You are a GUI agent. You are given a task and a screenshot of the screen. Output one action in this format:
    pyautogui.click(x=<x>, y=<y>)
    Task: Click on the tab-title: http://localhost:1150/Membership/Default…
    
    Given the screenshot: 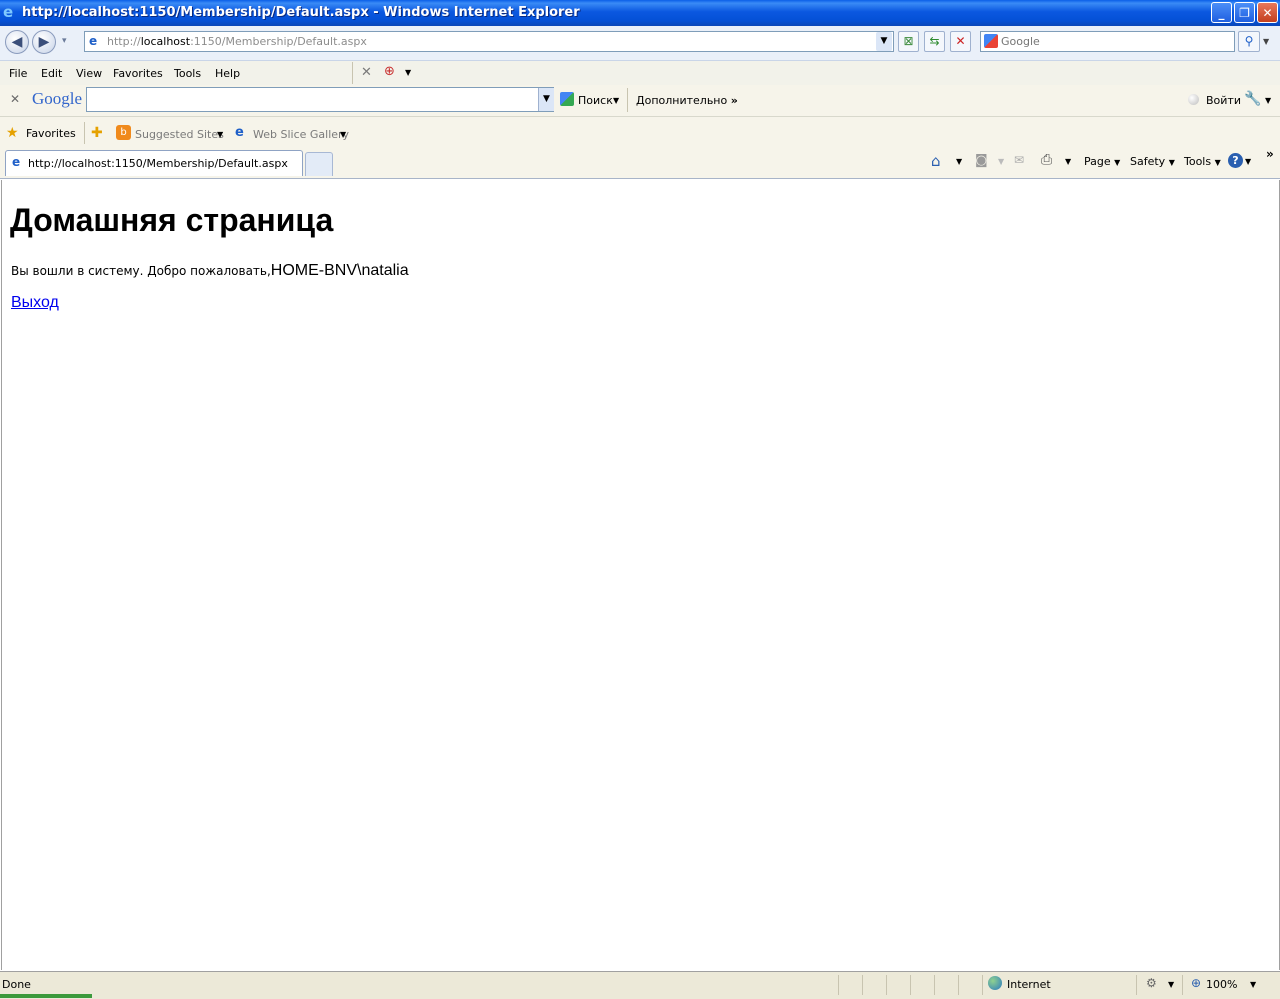 What is the action you would take?
    pyautogui.click(x=158, y=163)
    